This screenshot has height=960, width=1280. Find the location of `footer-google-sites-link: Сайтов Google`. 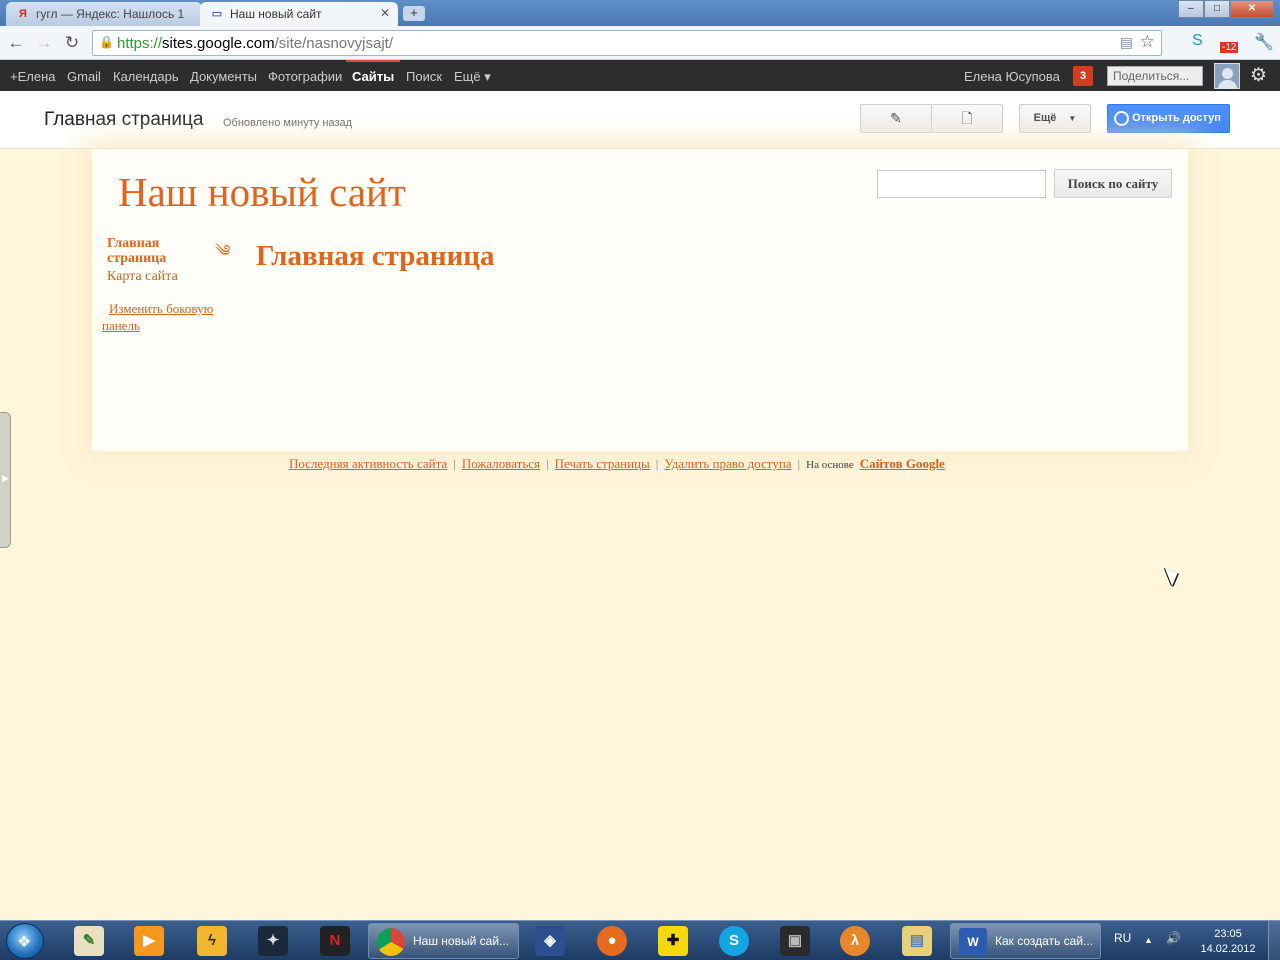

footer-google-sites-link: Сайтов Google is located at coordinates (902, 463).